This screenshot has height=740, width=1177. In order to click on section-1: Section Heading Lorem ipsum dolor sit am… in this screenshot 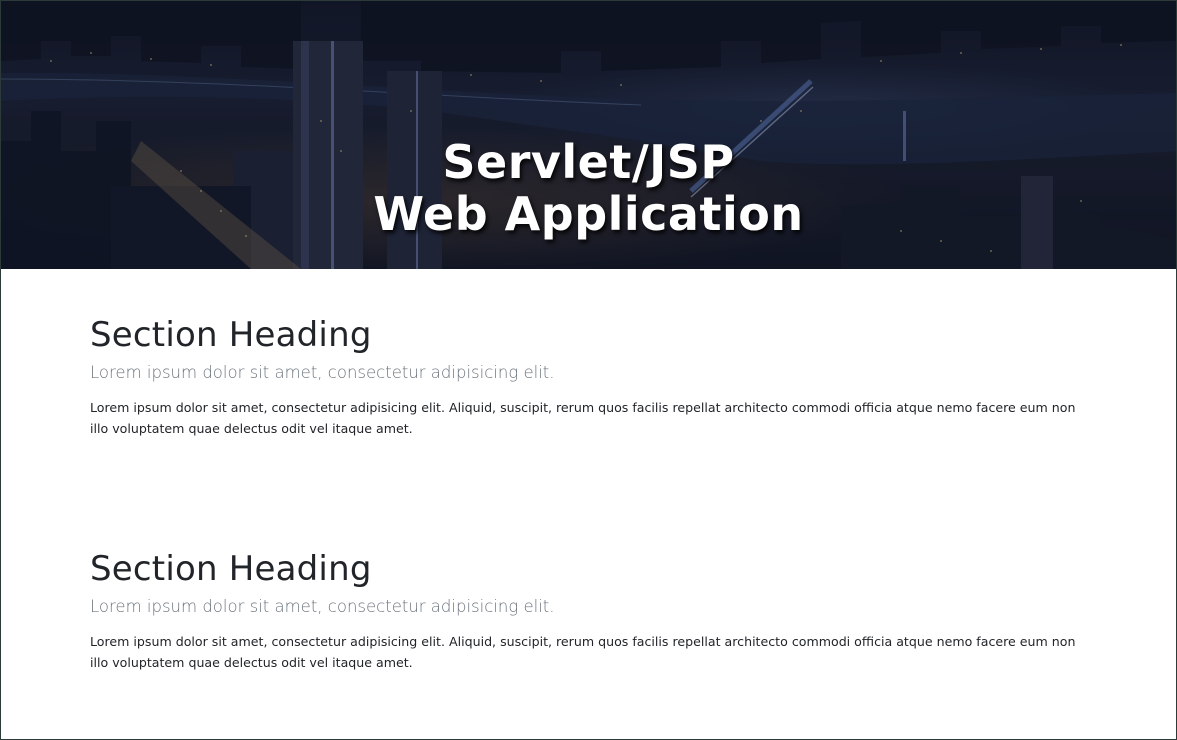, I will do `click(588, 377)`.